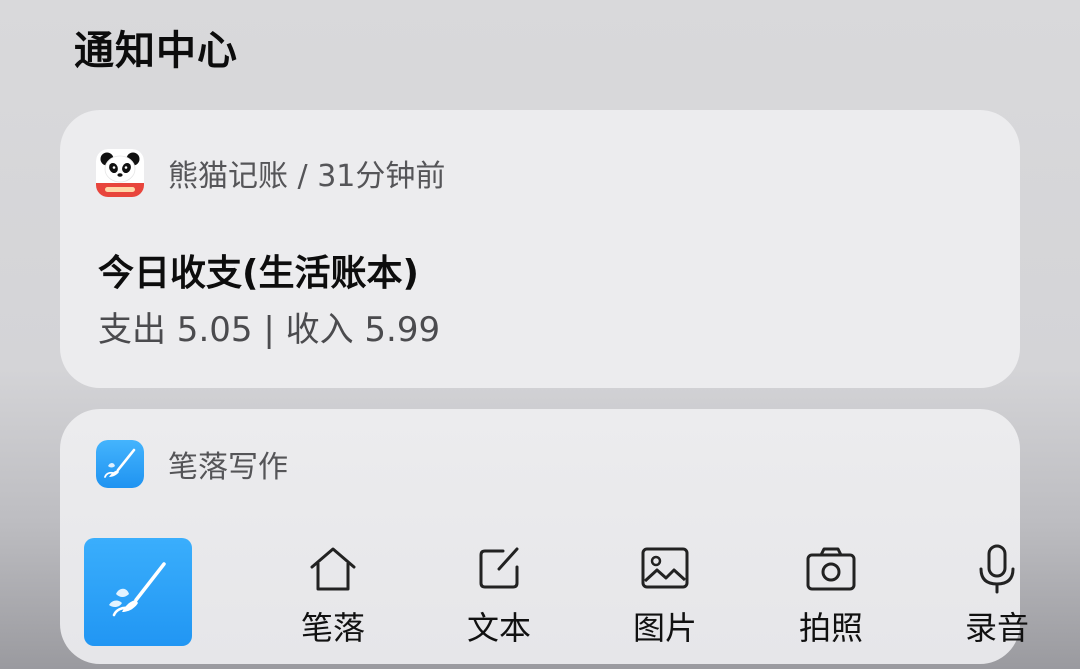  Describe the element at coordinates (665, 568) in the screenshot. I see `image-icon` at that location.